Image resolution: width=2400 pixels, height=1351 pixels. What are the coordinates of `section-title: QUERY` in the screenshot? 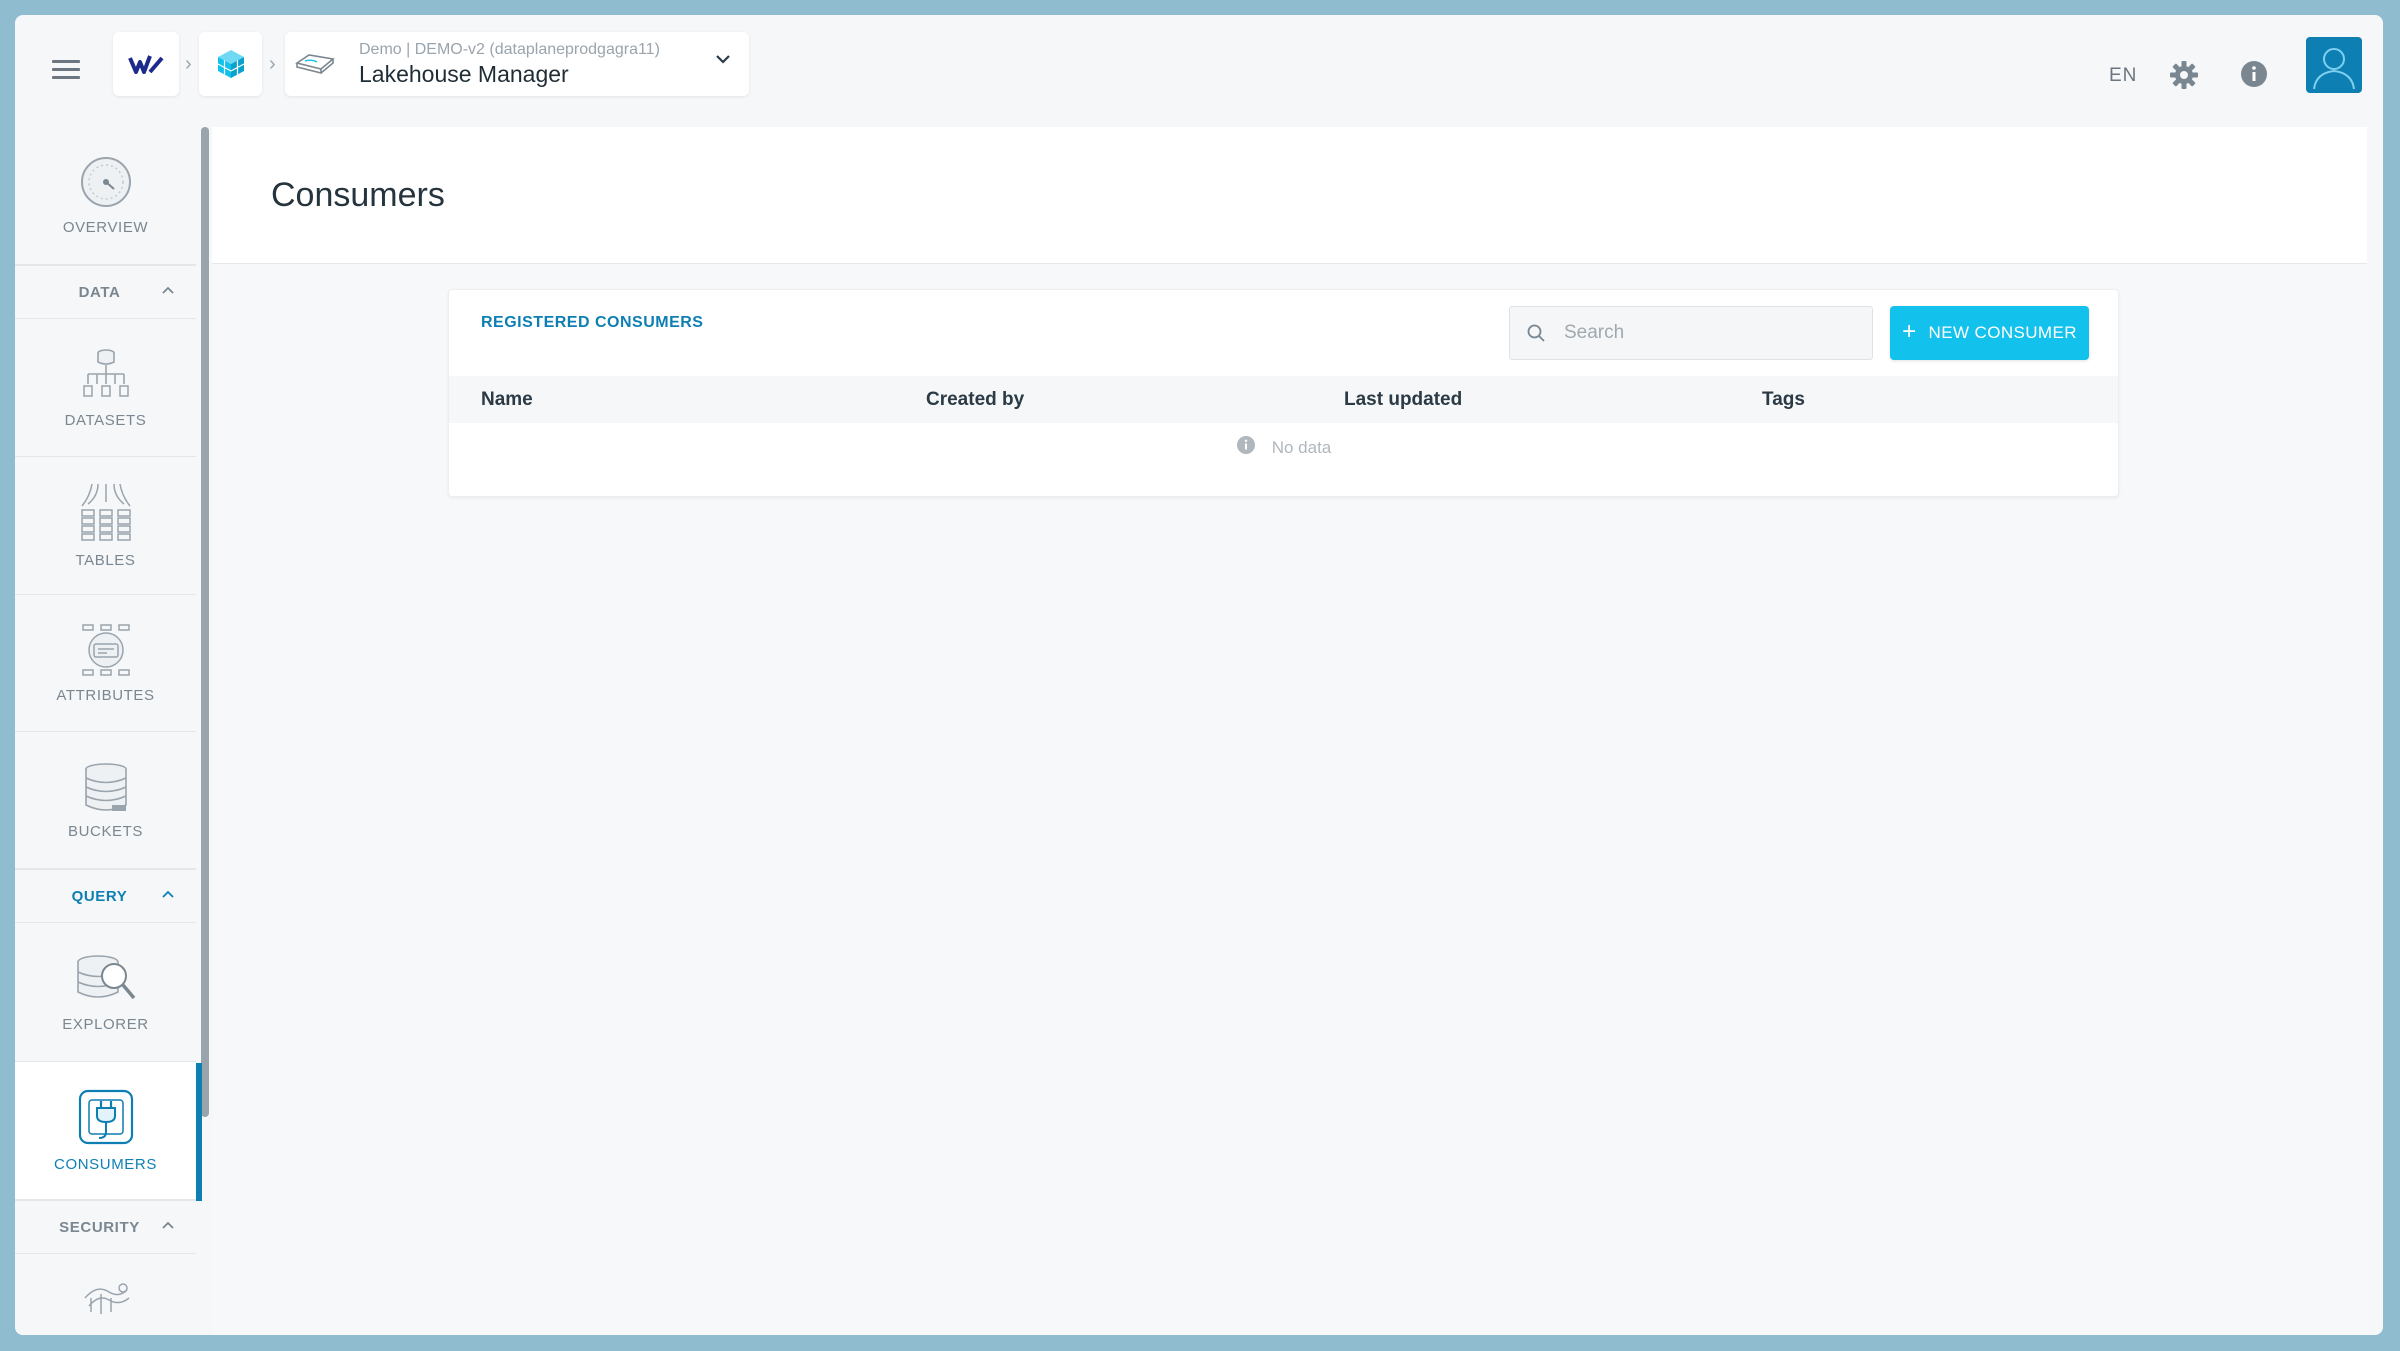 It's located at (99, 896).